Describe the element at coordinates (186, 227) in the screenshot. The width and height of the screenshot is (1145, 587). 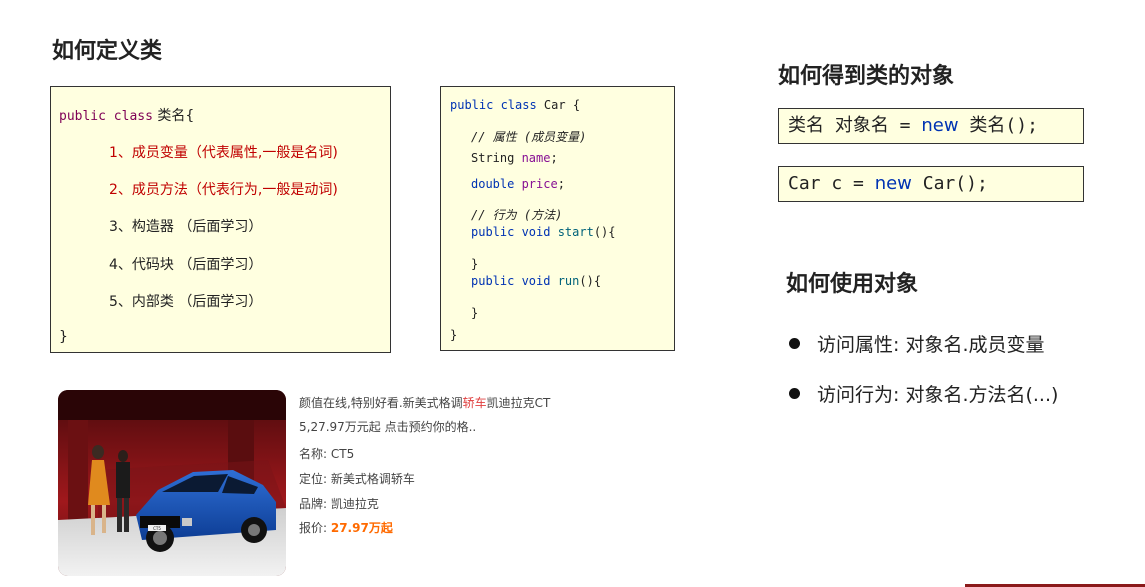
I see `constructor-item: 3、构造器 （后面学习）` at that location.